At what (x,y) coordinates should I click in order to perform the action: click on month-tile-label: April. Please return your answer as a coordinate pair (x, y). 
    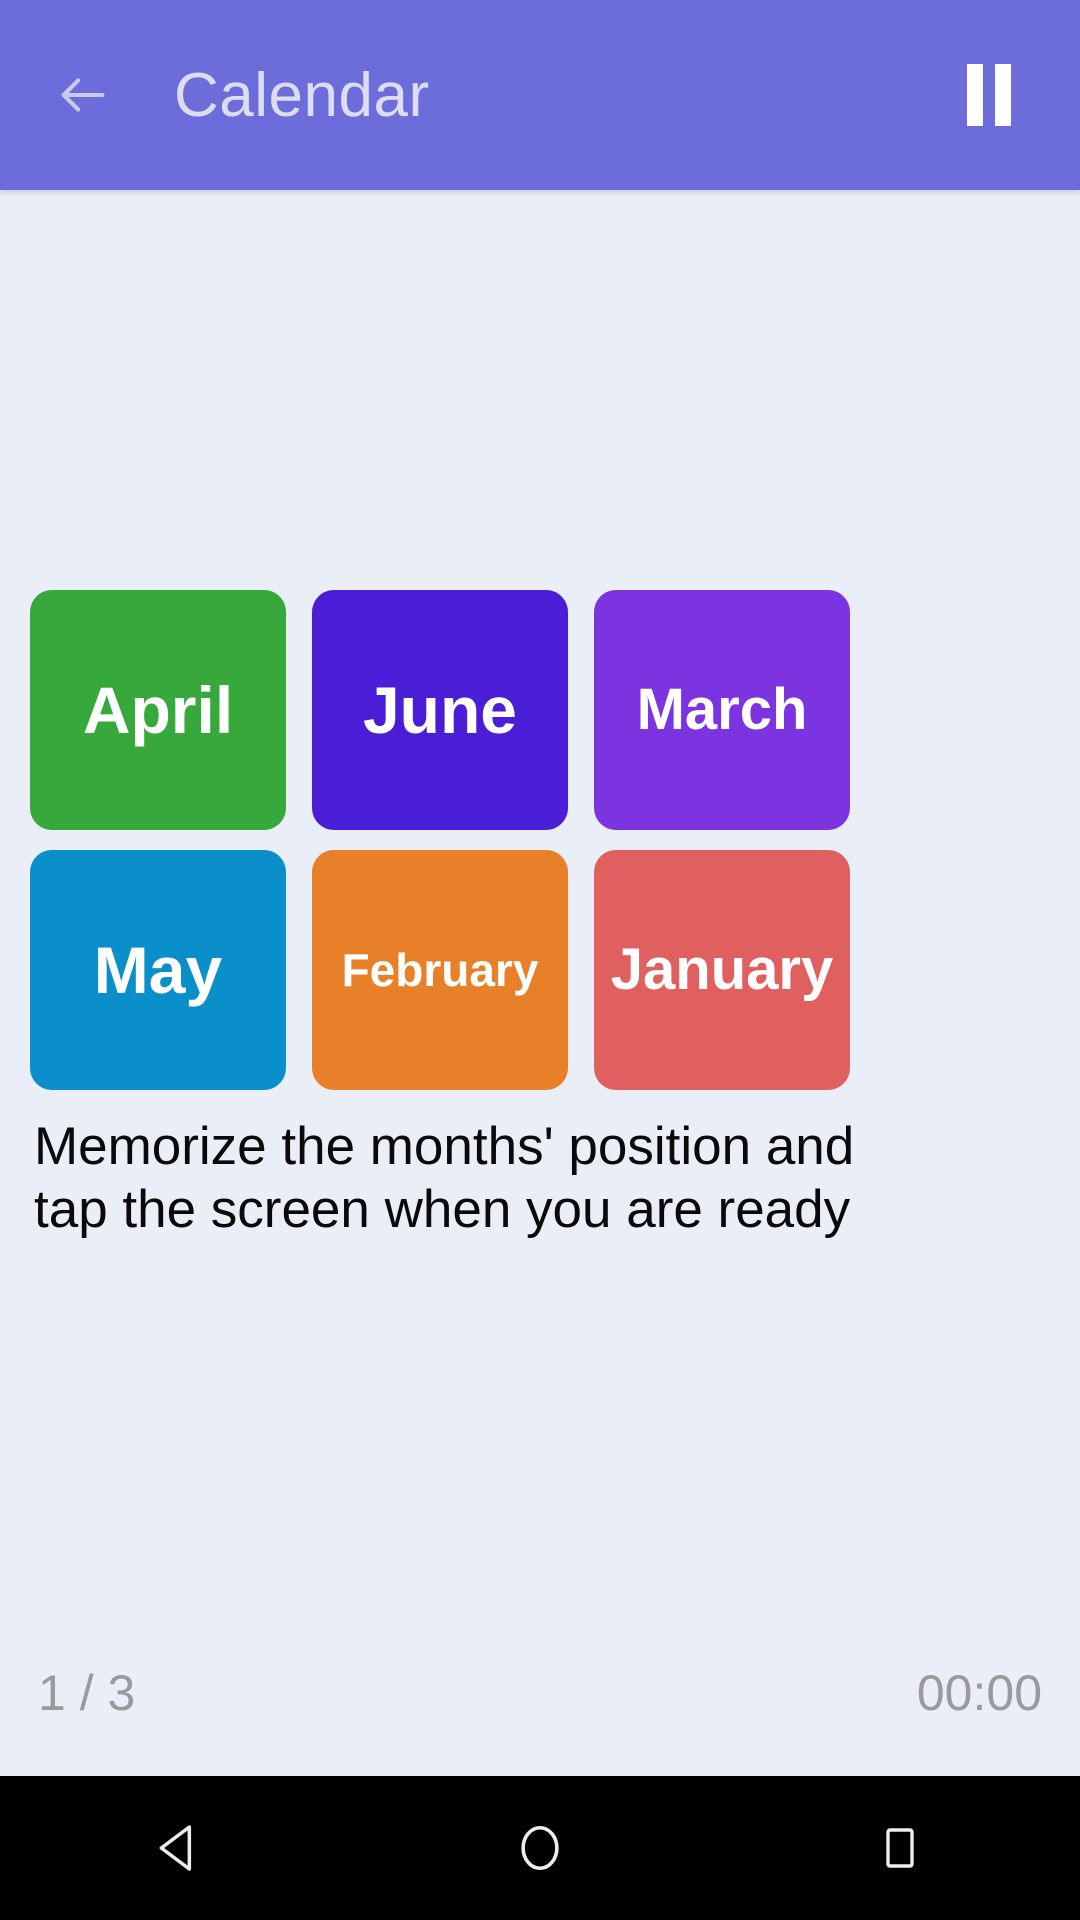
    Looking at the image, I should click on (158, 710).